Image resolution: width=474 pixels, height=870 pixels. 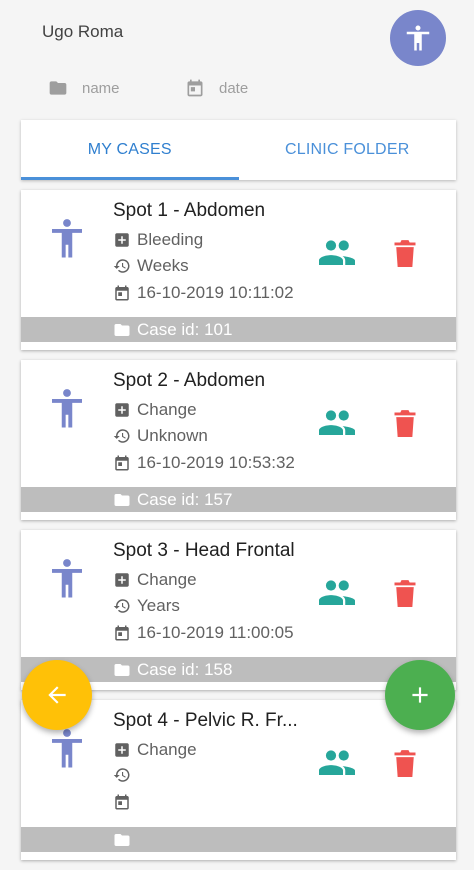 What do you see at coordinates (216, 88) in the screenshot?
I see `sort-by-date: date` at bounding box center [216, 88].